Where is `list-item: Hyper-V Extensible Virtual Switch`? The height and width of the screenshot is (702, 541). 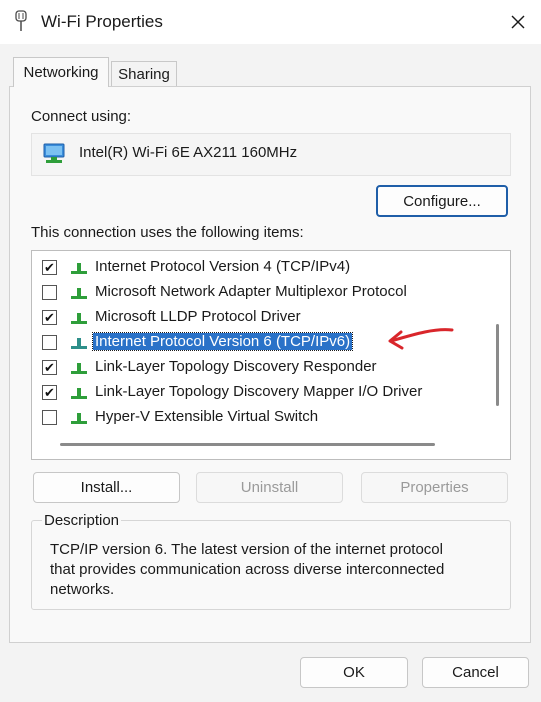 list-item: Hyper-V Extensible Virtual Switch is located at coordinates (262, 417).